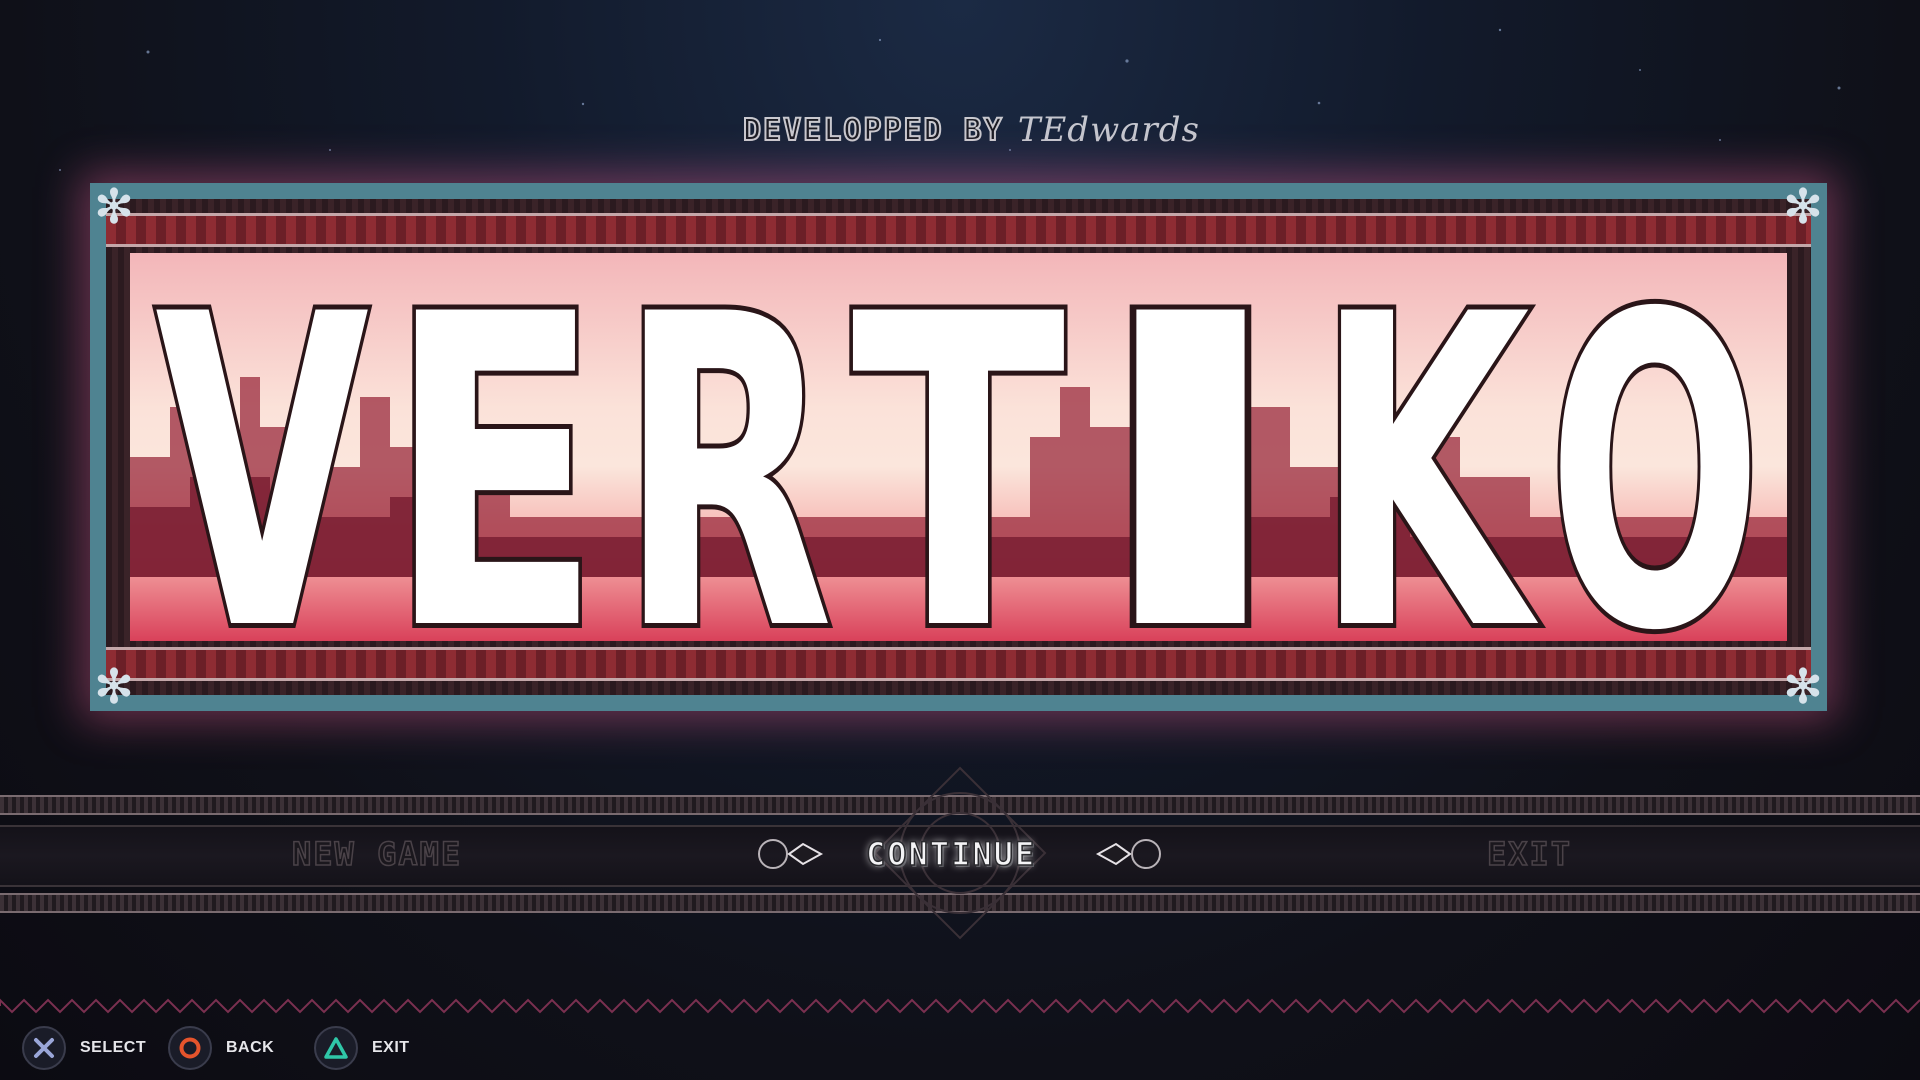  Describe the element at coordinates (950, 854) in the screenshot. I see `menu-continue: CONTINUE` at that location.